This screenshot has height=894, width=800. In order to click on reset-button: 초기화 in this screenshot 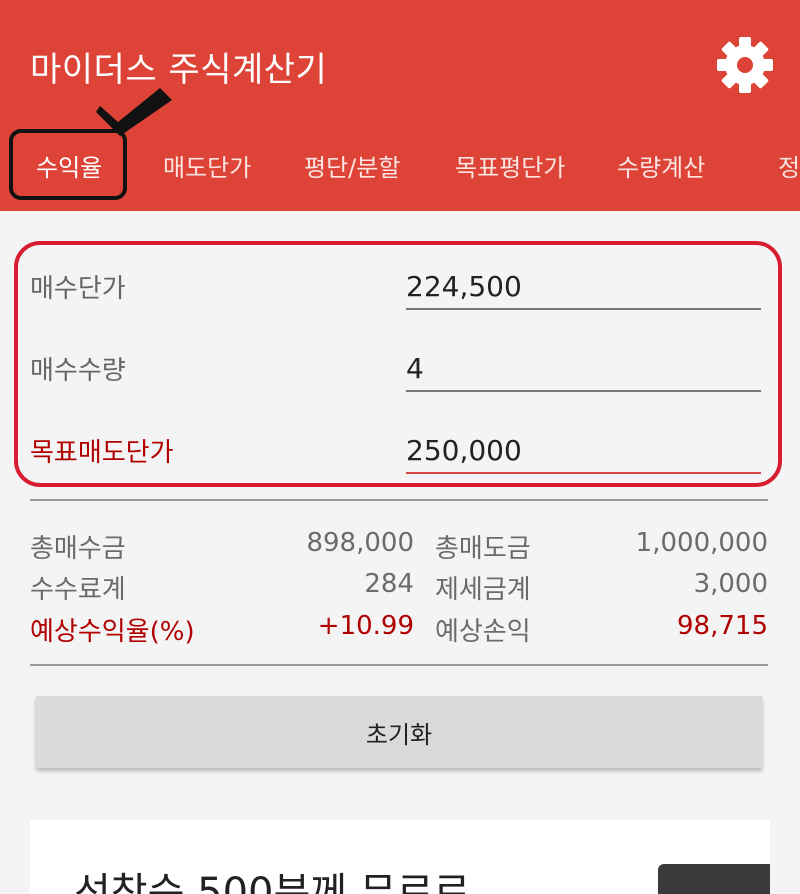, I will do `click(399, 732)`.